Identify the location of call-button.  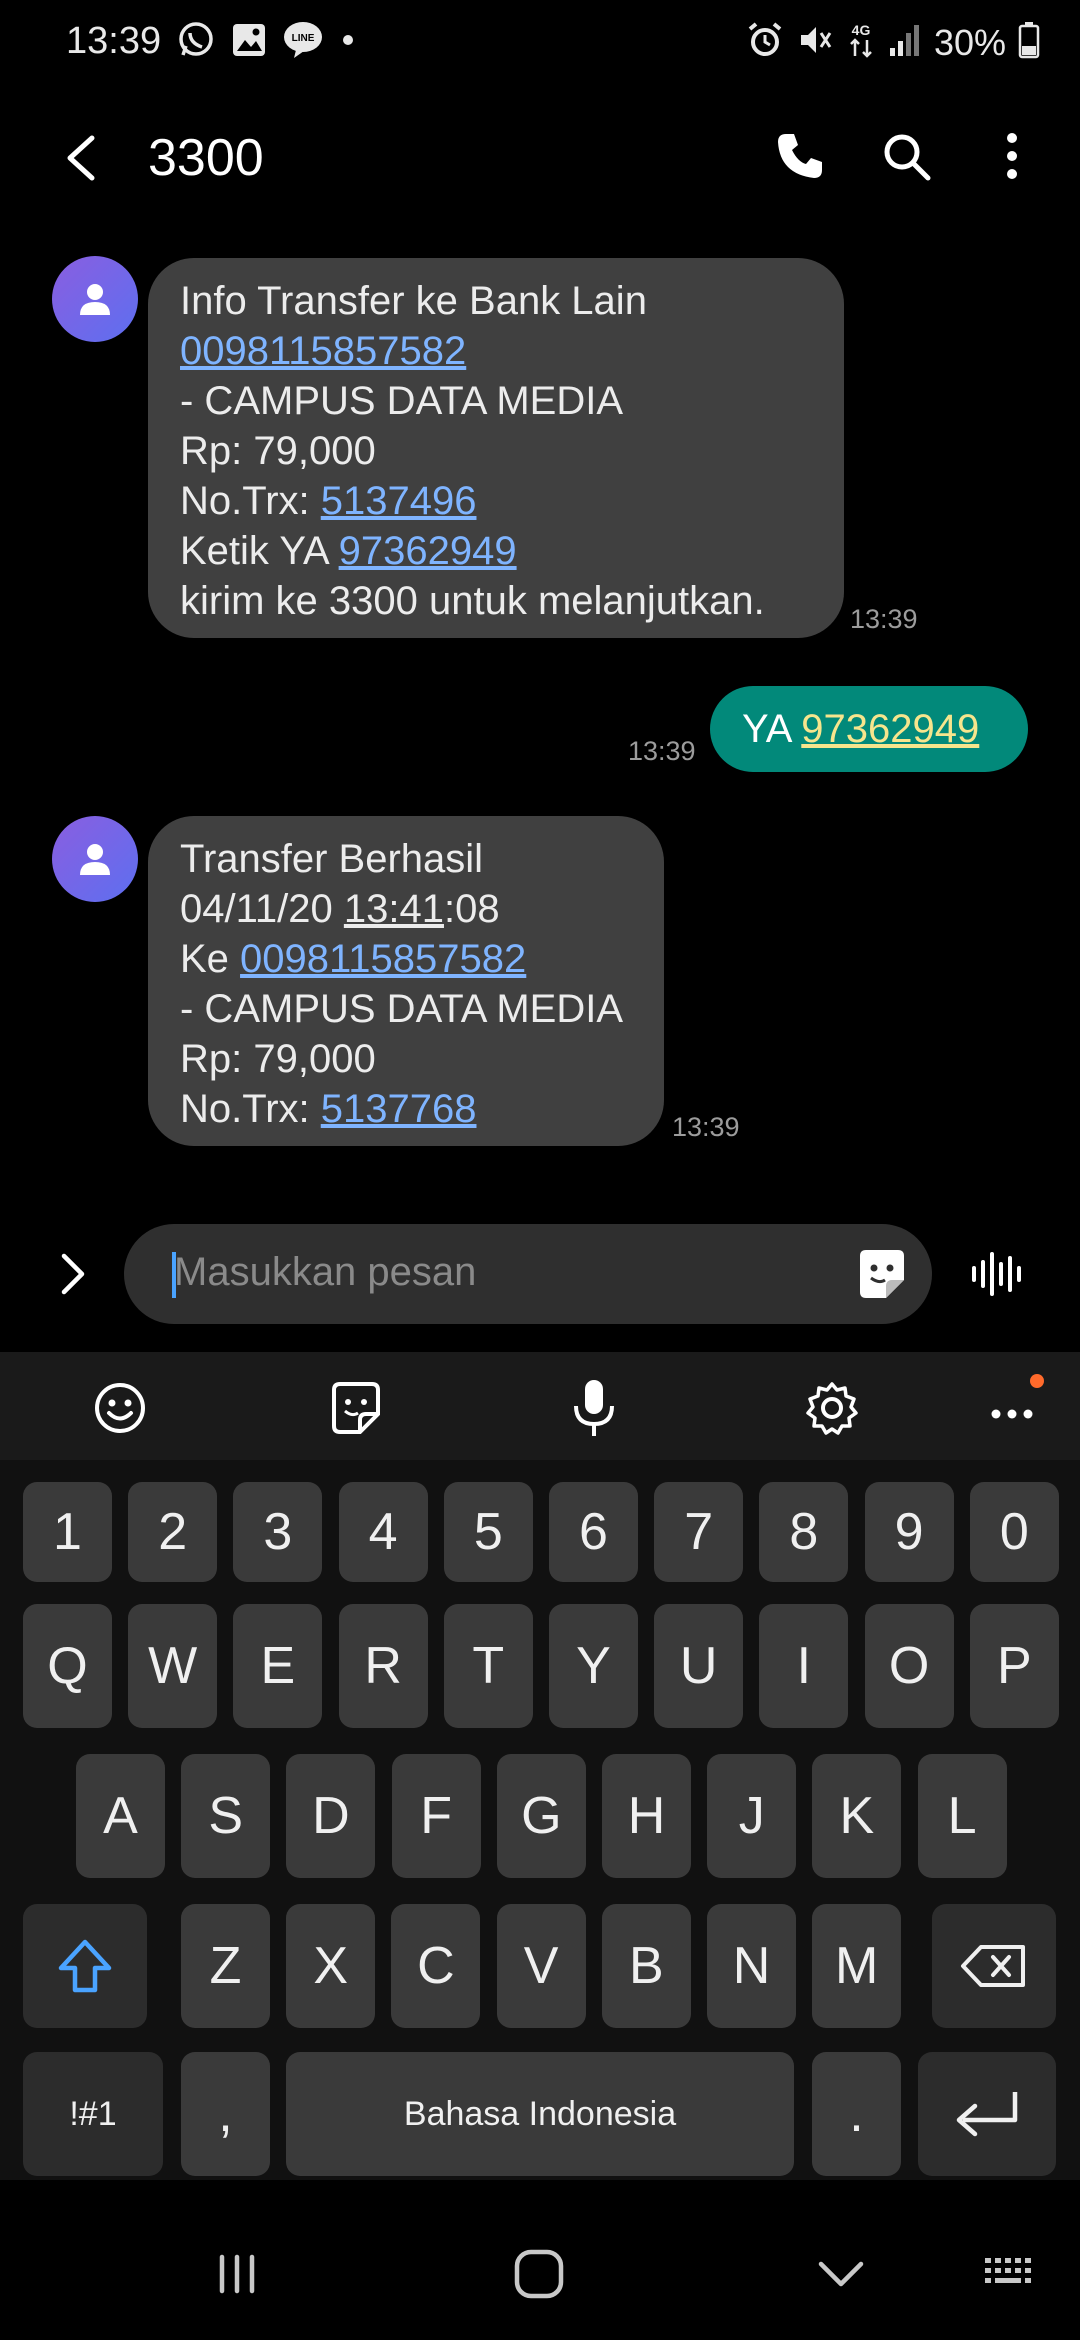
(800, 156).